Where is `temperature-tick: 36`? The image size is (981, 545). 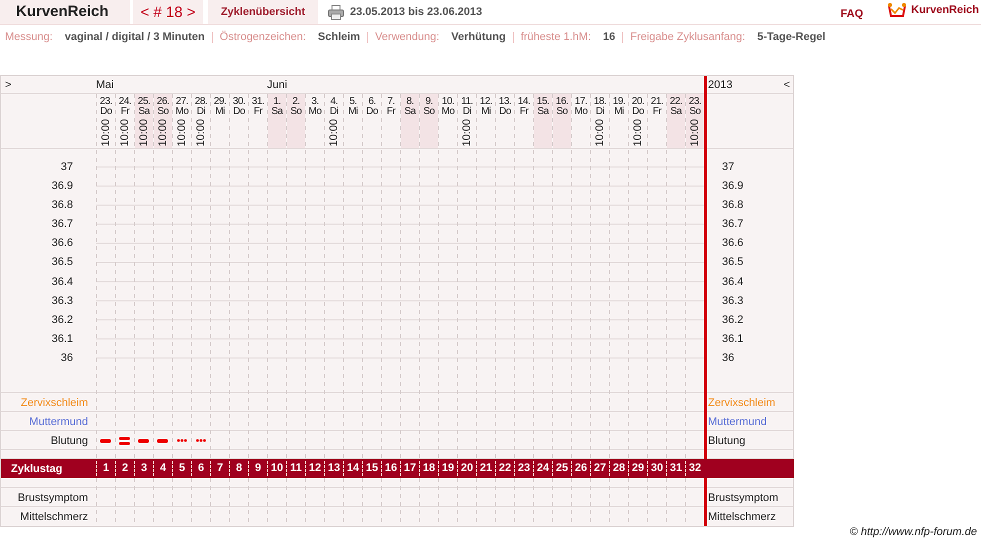 temperature-tick: 36 is located at coordinates (728, 358).